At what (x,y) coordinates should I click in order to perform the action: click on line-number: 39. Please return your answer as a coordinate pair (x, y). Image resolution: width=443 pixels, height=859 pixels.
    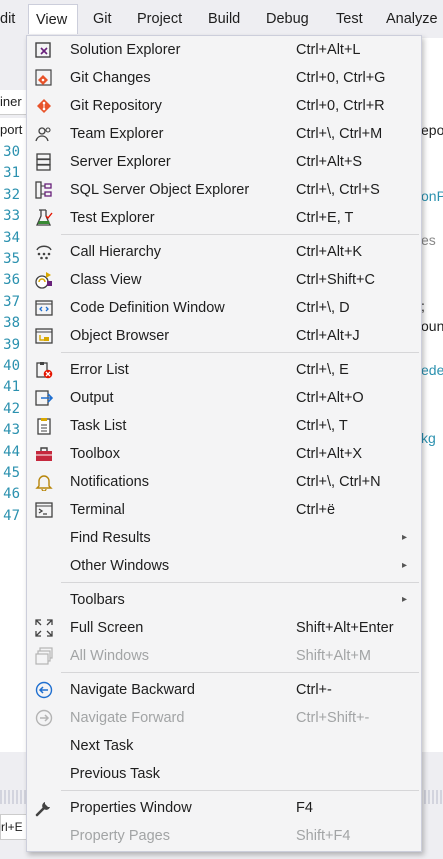
    Looking at the image, I should click on (11, 344).